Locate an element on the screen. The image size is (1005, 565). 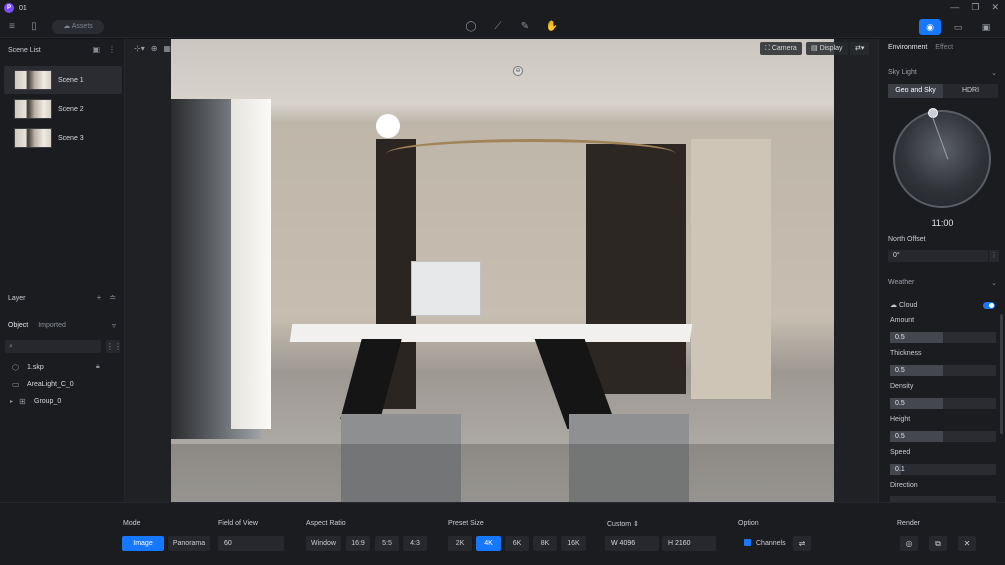
preset-4k-button: 4K is located at coordinates (488, 543).